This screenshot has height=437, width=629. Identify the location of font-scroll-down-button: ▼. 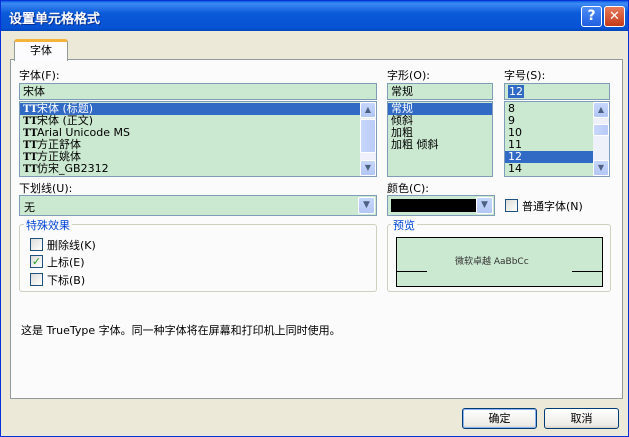
(368, 168).